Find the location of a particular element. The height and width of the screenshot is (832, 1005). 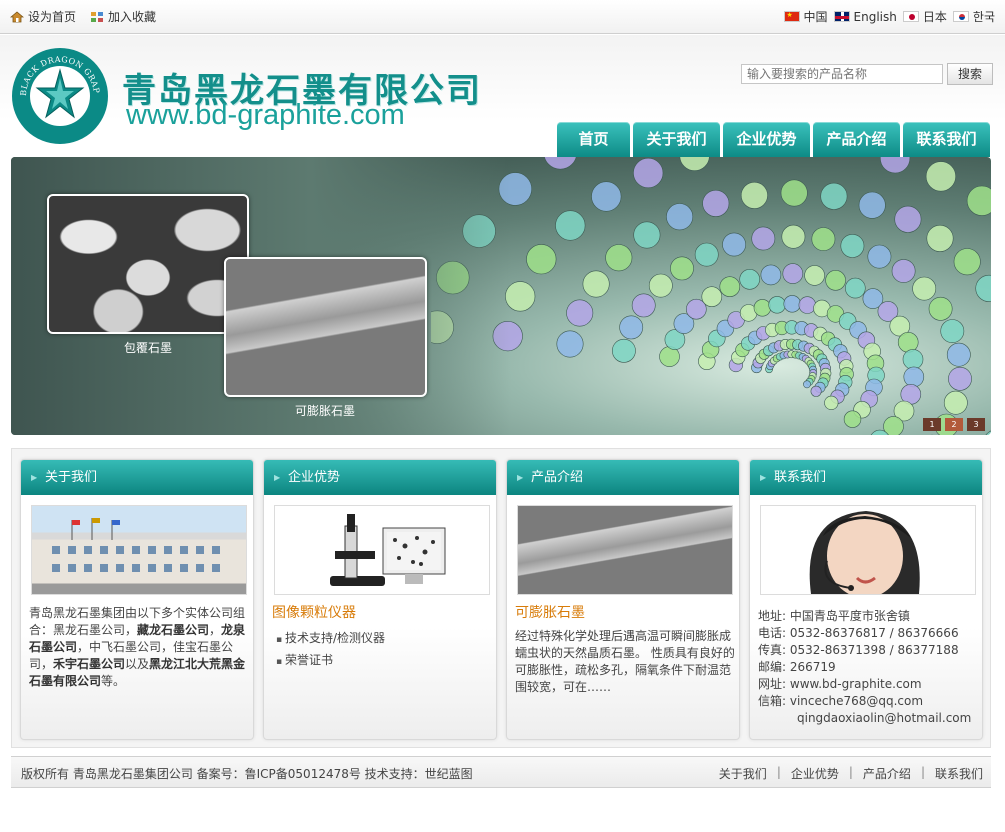

company-logo: BLACK DRAGON GRAPHITE is located at coordinates (60, 96).